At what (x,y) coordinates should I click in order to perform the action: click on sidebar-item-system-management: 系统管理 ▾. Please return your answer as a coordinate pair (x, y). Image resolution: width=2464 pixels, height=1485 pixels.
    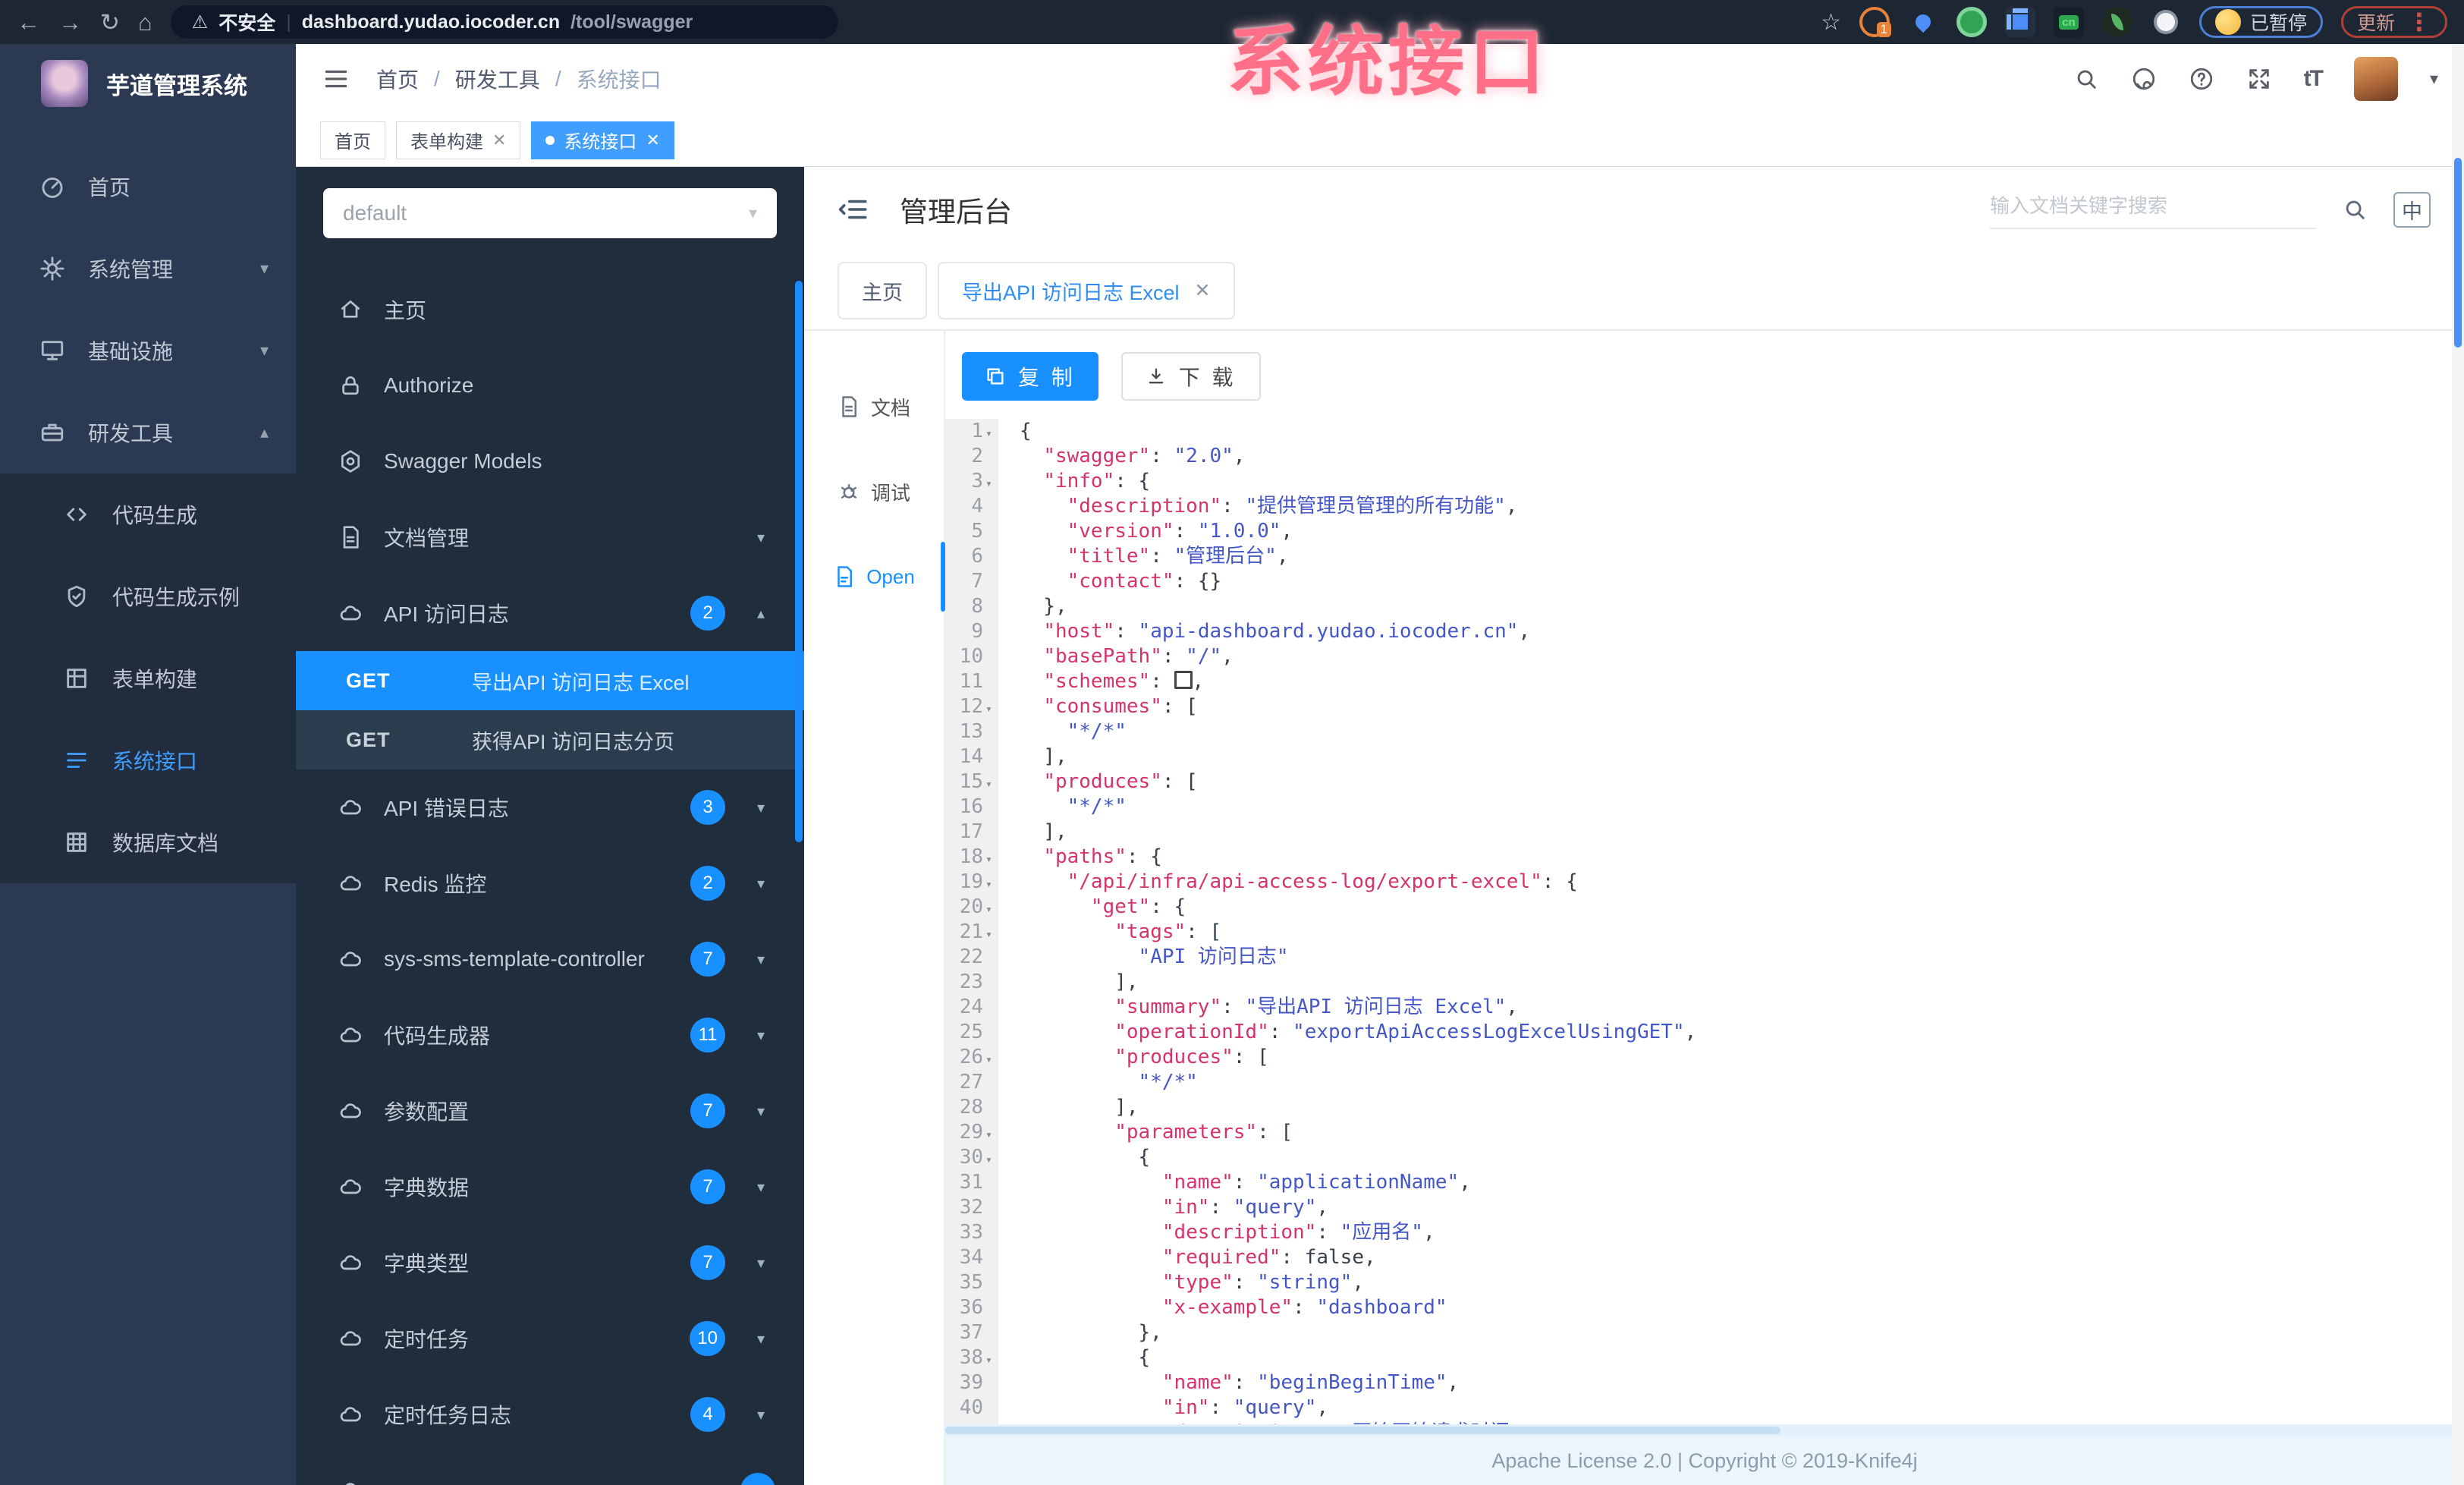
    Looking at the image, I should click on (148, 269).